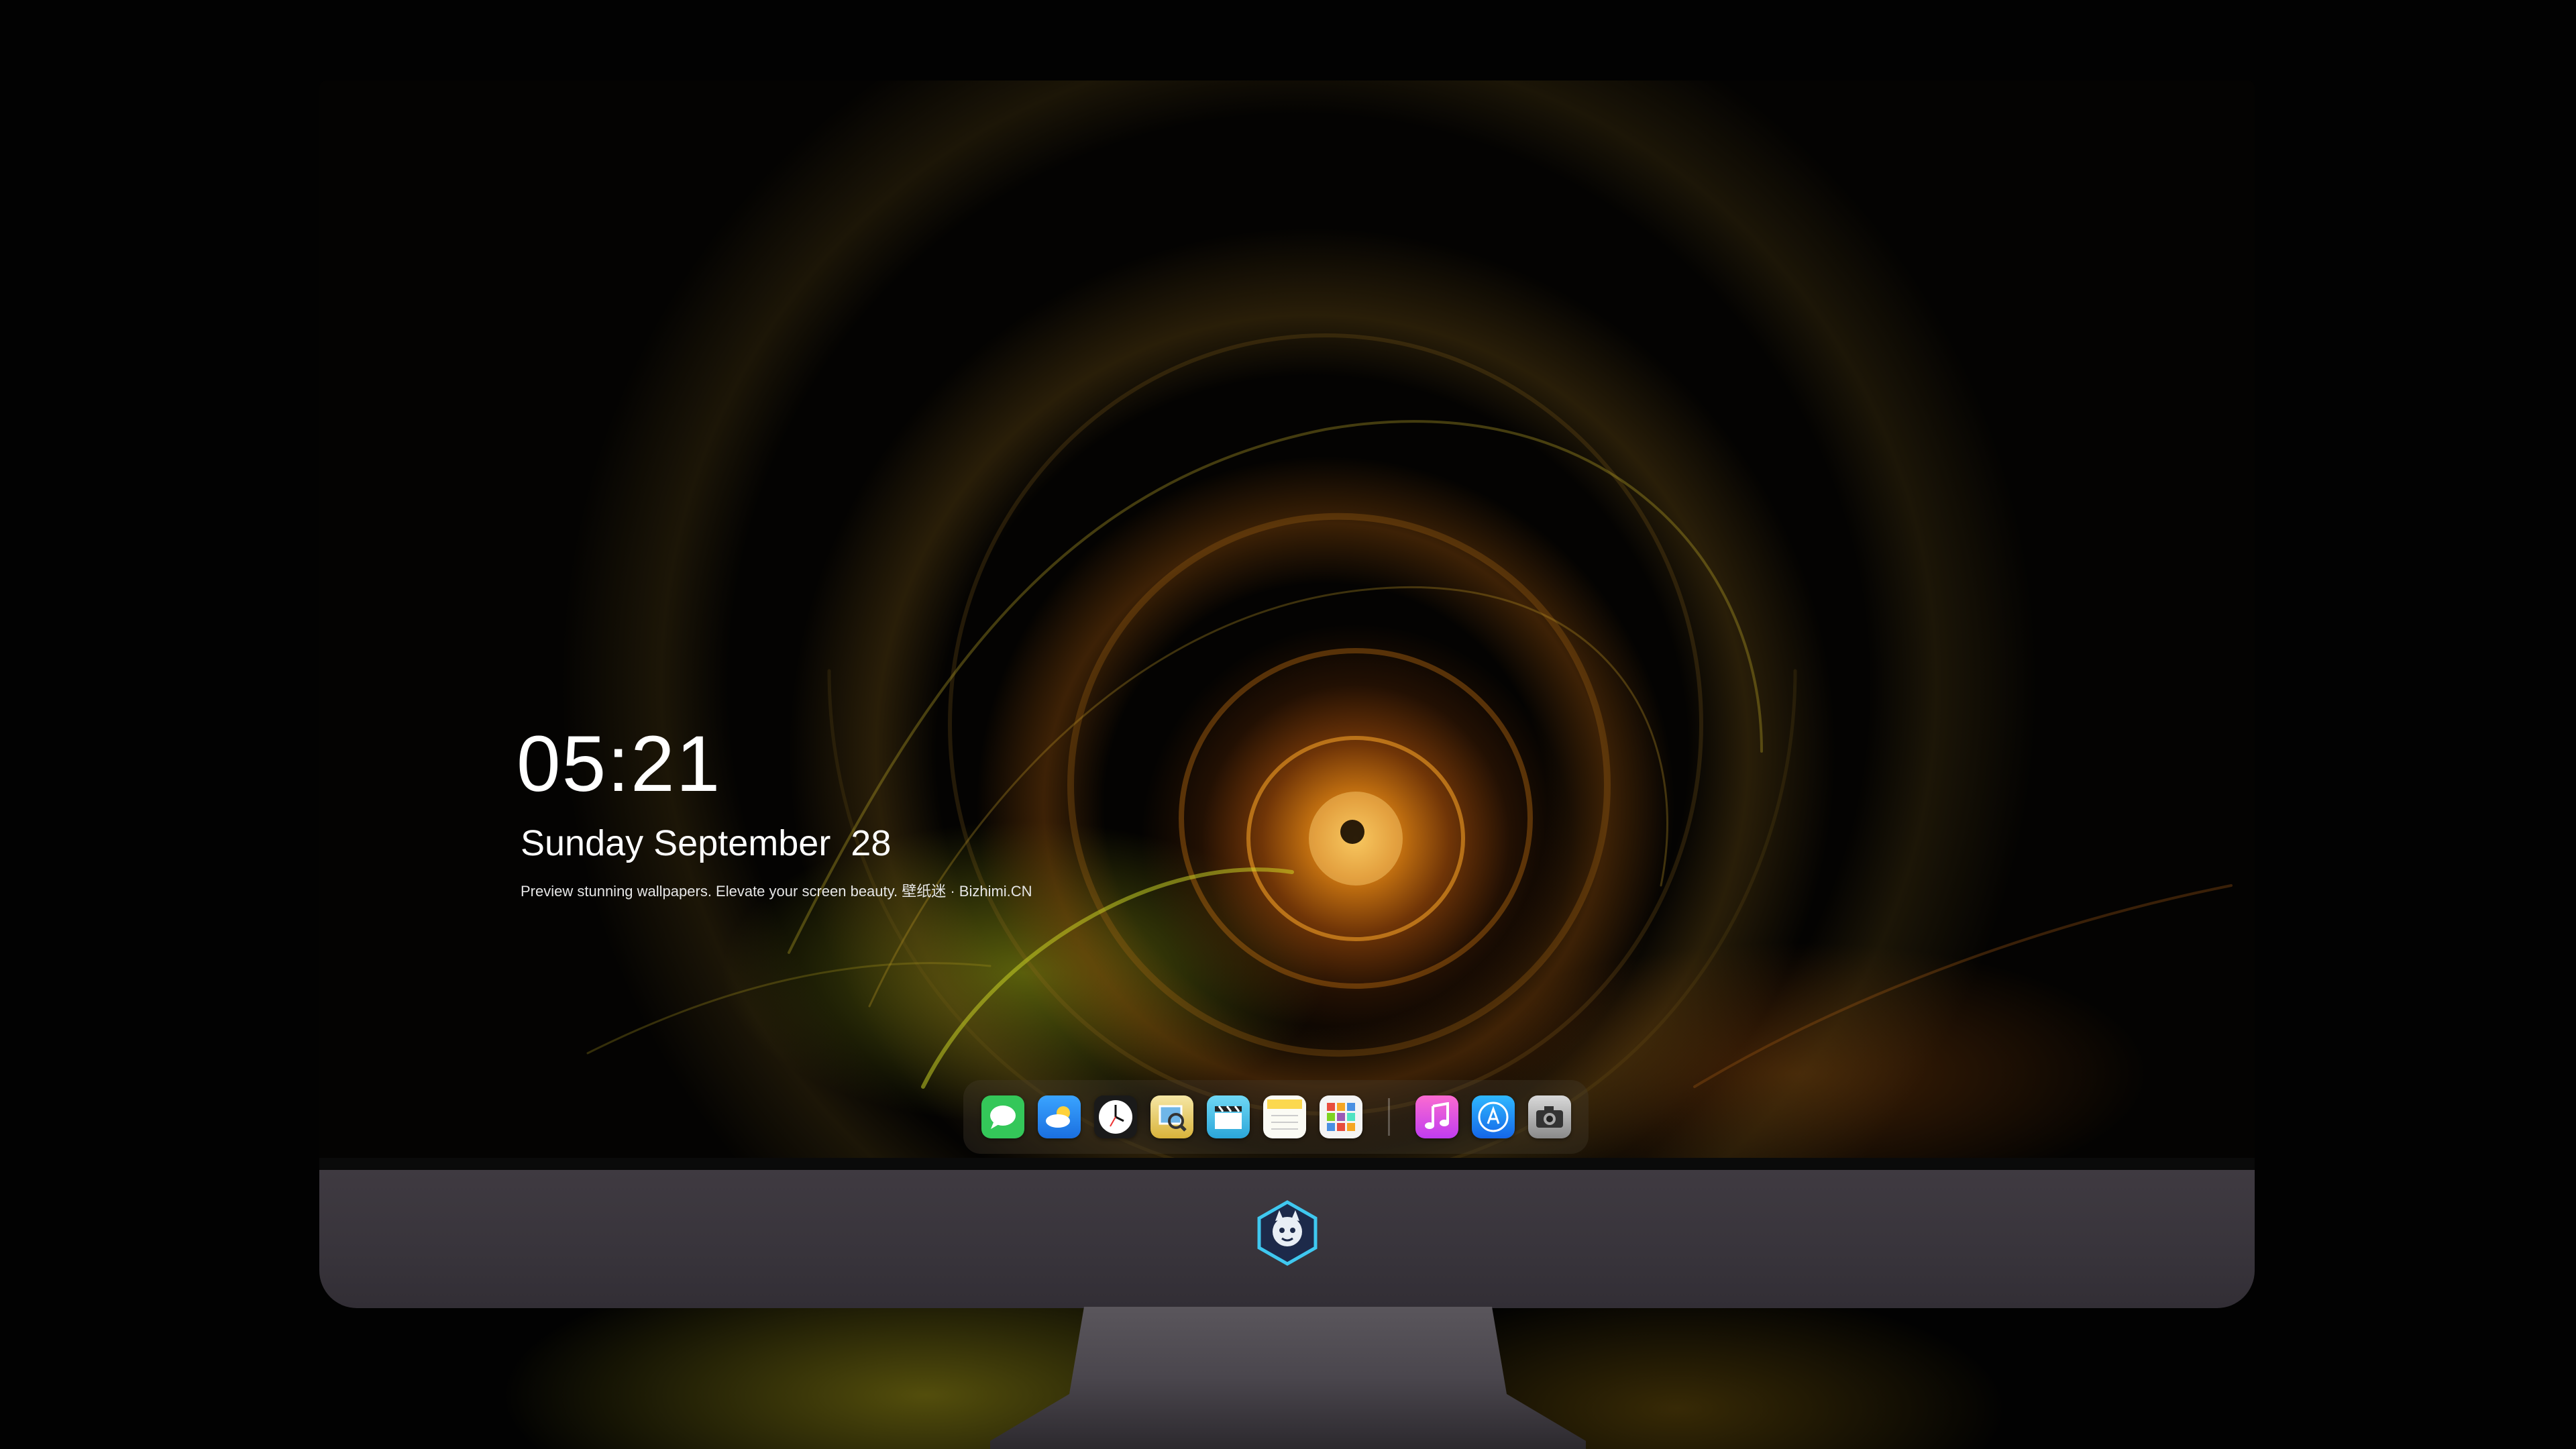 This screenshot has width=2576, height=1449. What do you see at coordinates (1388, 1117) in the screenshot?
I see `dock-separator` at bounding box center [1388, 1117].